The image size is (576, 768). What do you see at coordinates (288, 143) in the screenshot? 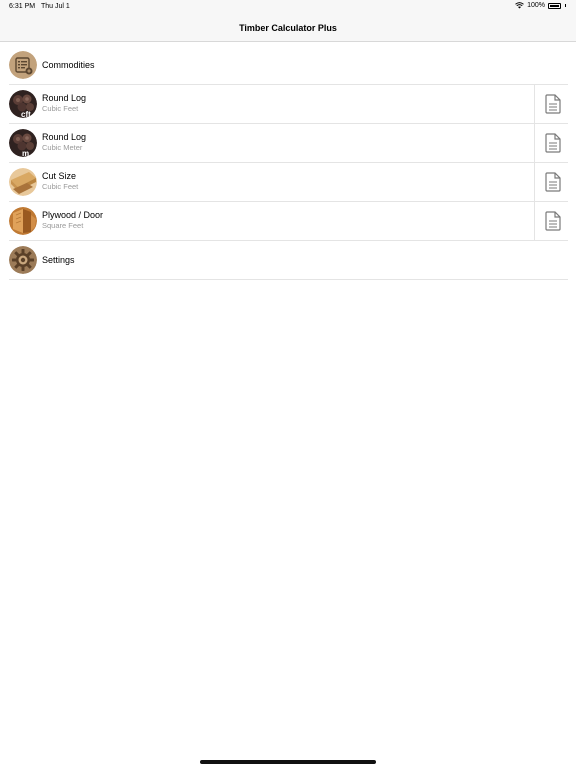
I see `list-item-round-log-cubic-meter: m Round Log Cubic Meter` at bounding box center [288, 143].